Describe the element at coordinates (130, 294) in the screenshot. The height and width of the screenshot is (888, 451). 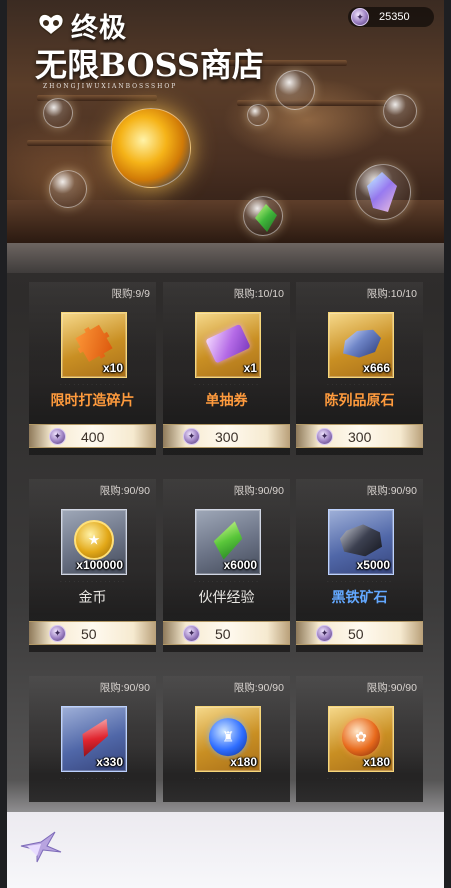
I see `purchase-limit: 限购:9/9` at that location.